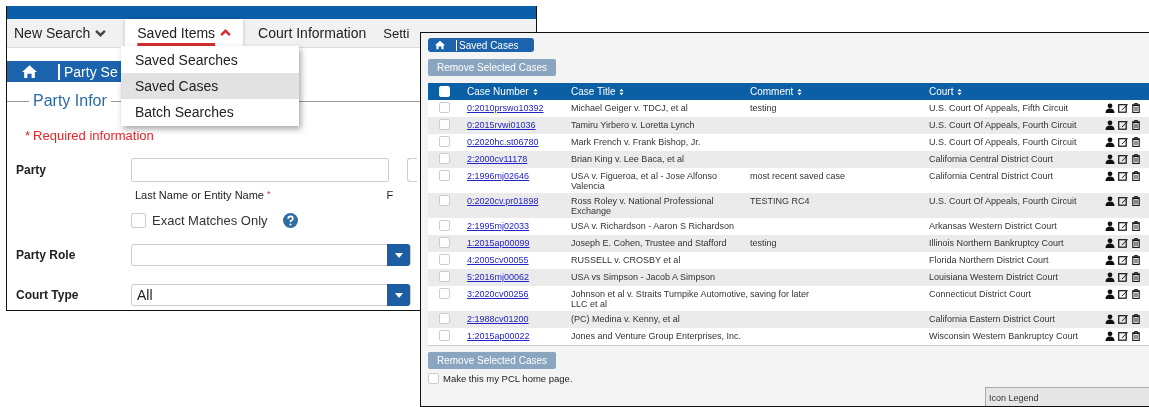  Describe the element at coordinates (47, 295) in the screenshot. I see `field-label: Court Type` at that location.